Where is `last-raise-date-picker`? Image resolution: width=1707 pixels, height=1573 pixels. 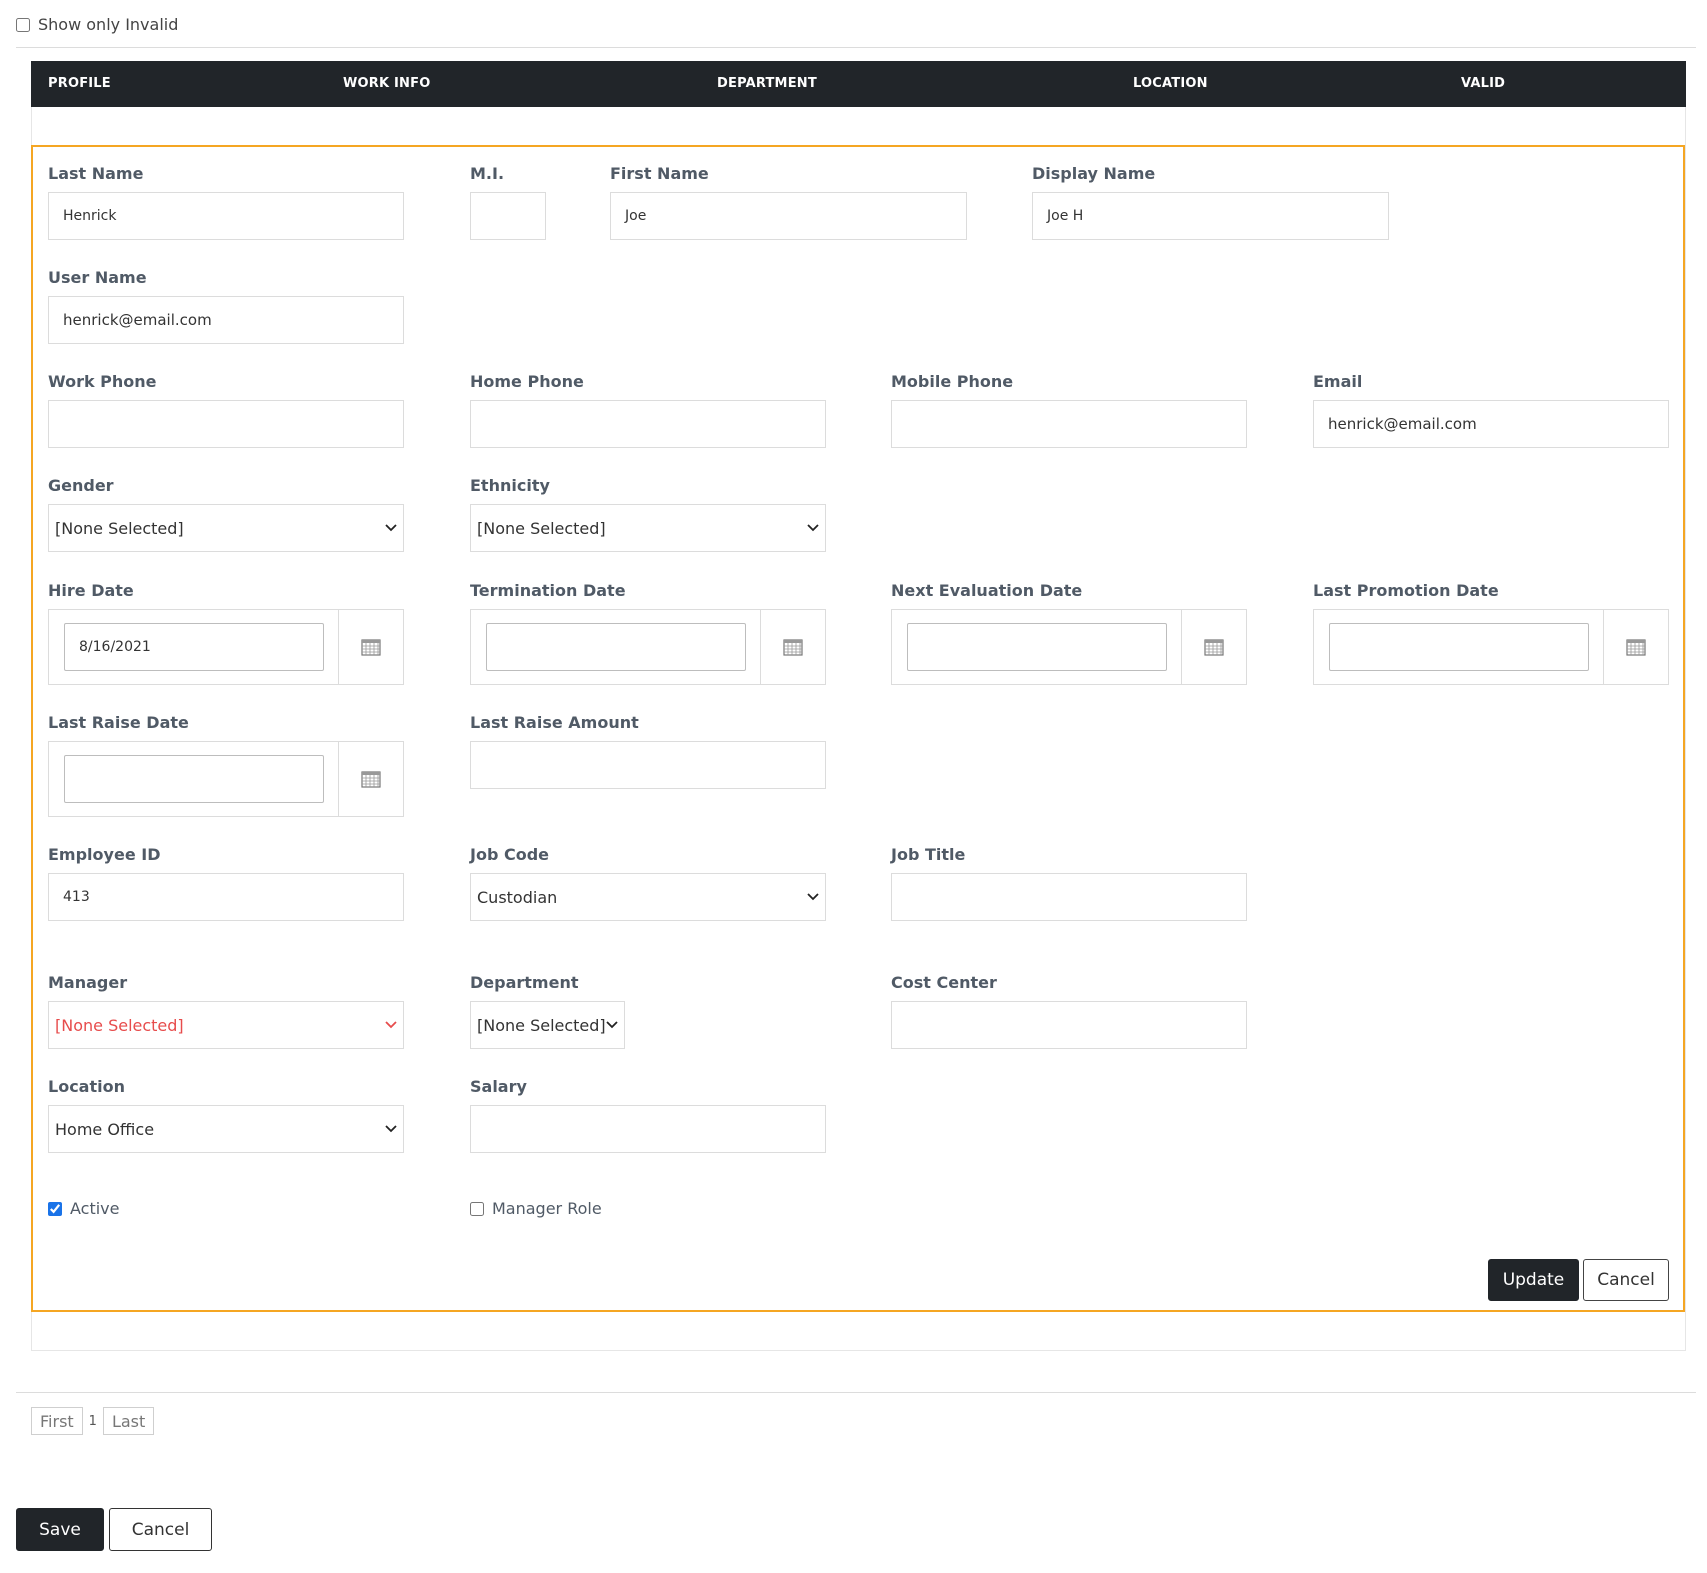
last-raise-date-picker is located at coordinates (226, 779).